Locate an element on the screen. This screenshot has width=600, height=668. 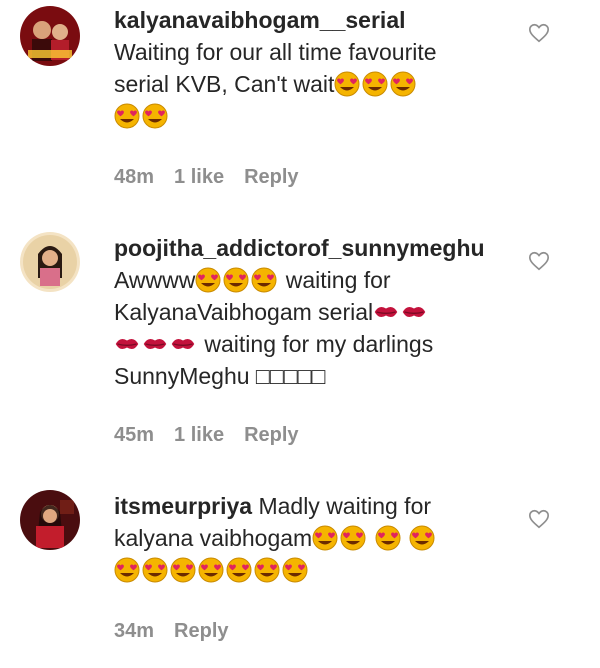
comment-line: SunnyMeghu □□□□□ is located at coordinates (220, 376).